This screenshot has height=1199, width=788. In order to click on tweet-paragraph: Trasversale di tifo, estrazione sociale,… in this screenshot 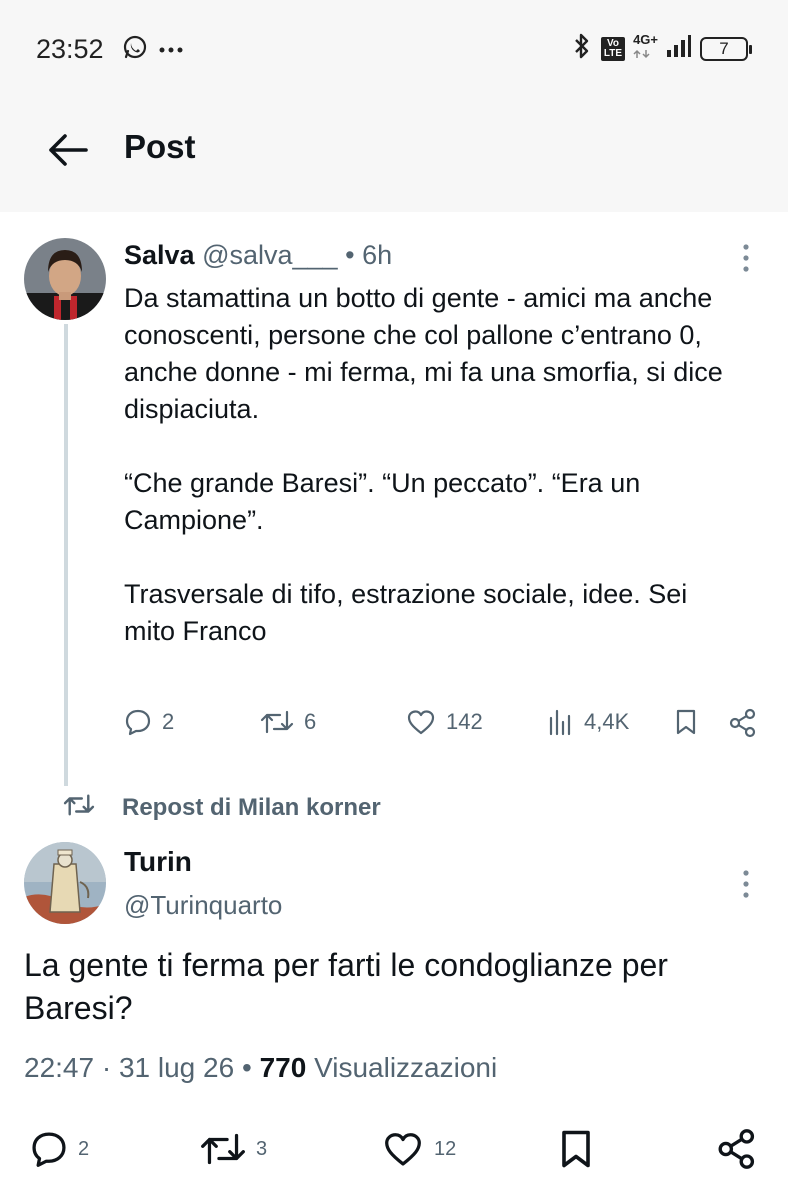, I will do `click(406, 612)`.